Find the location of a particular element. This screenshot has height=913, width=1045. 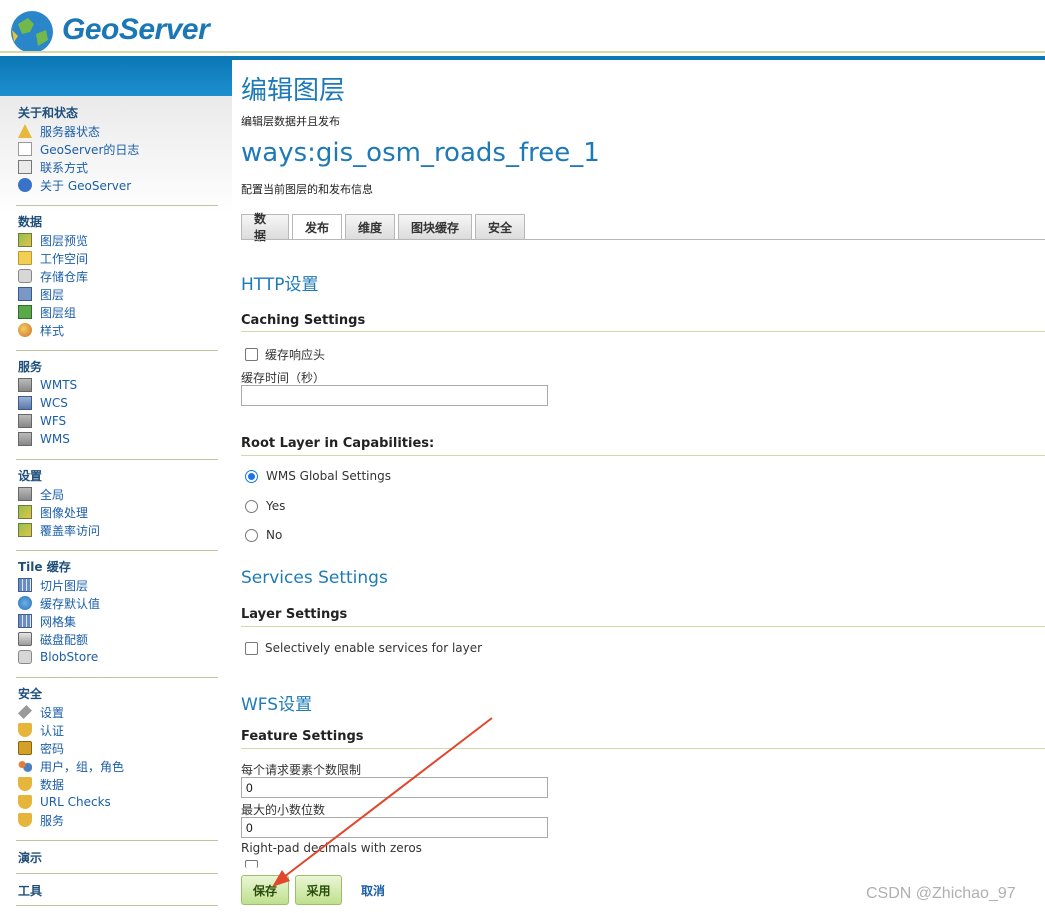

pad-decimals-checkbox is located at coordinates (251, 864).